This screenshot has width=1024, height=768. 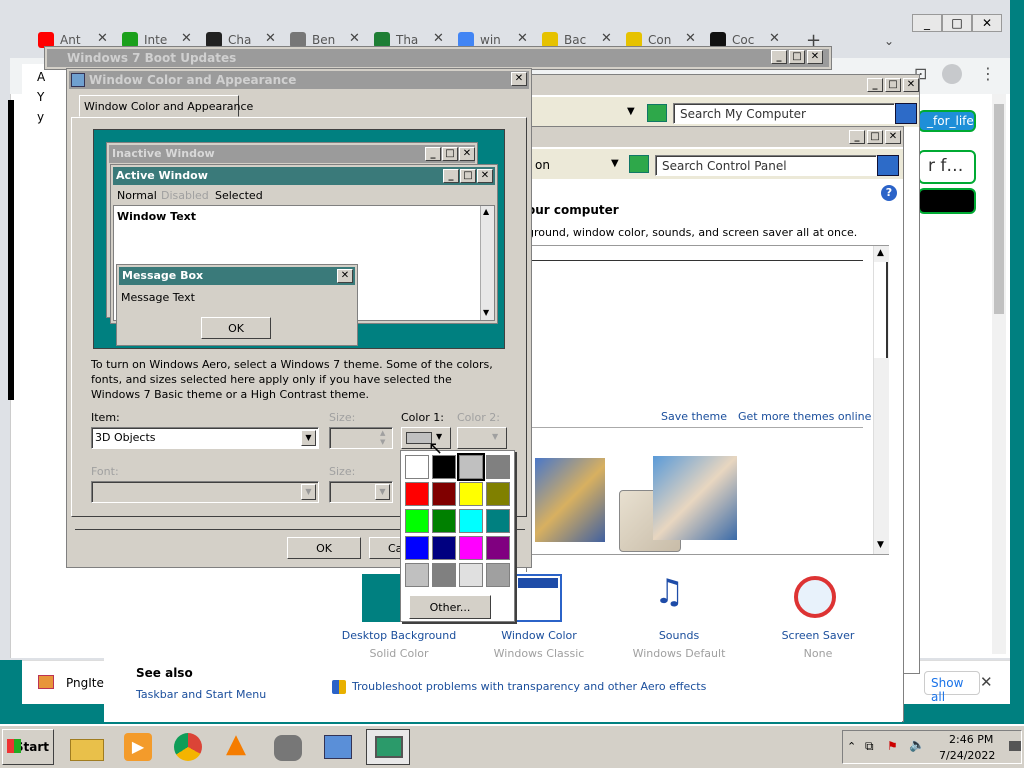 I want to click on close-download-bar-icon: ✕, so click(x=986, y=682).